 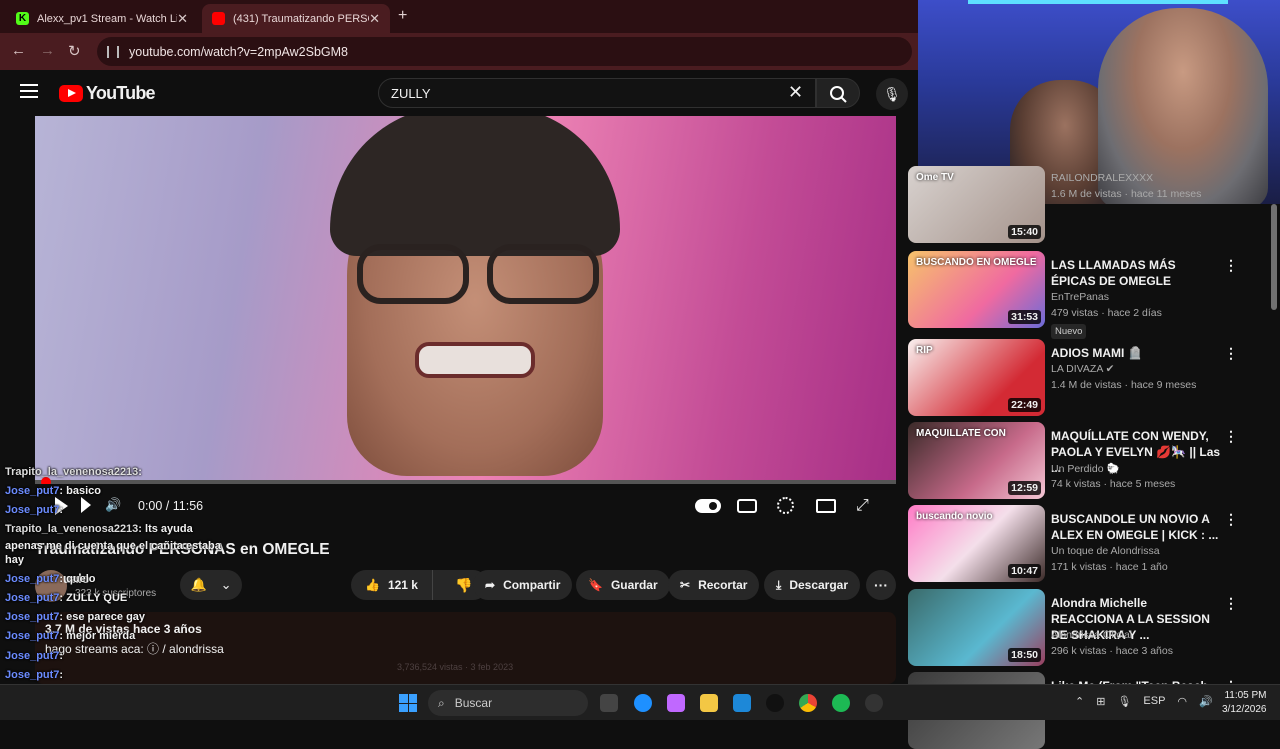 What do you see at coordinates (723, 585) in the screenshot?
I see `clip-label: Recortar` at bounding box center [723, 585].